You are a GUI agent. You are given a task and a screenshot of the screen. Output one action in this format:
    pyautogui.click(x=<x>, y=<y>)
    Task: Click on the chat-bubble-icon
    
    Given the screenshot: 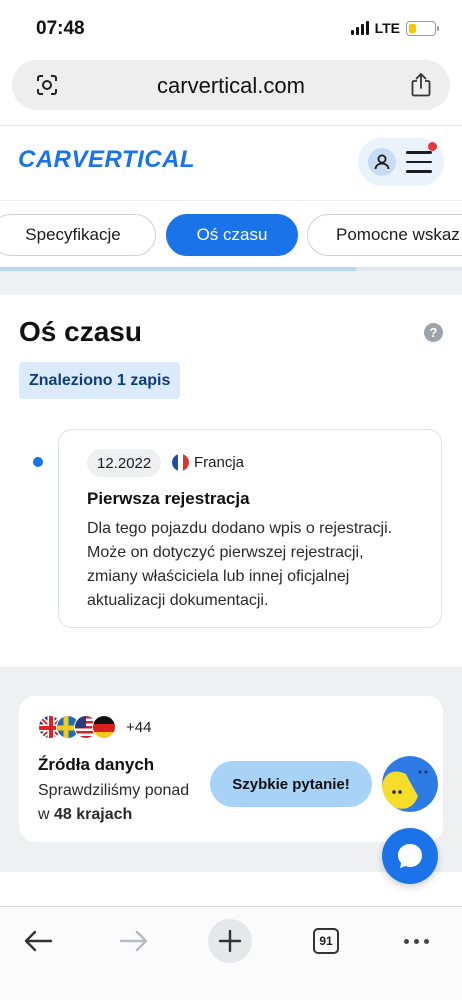 What is the action you would take?
    pyautogui.click(x=410, y=856)
    